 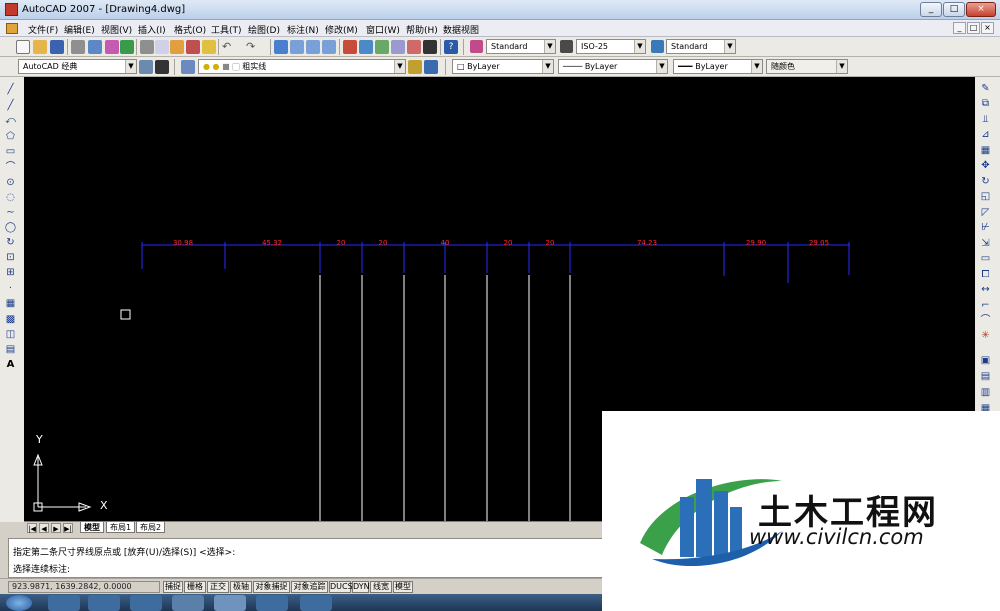 What do you see at coordinates (476, 46) in the screenshot?
I see `text-style-icon` at bounding box center [476, 46].